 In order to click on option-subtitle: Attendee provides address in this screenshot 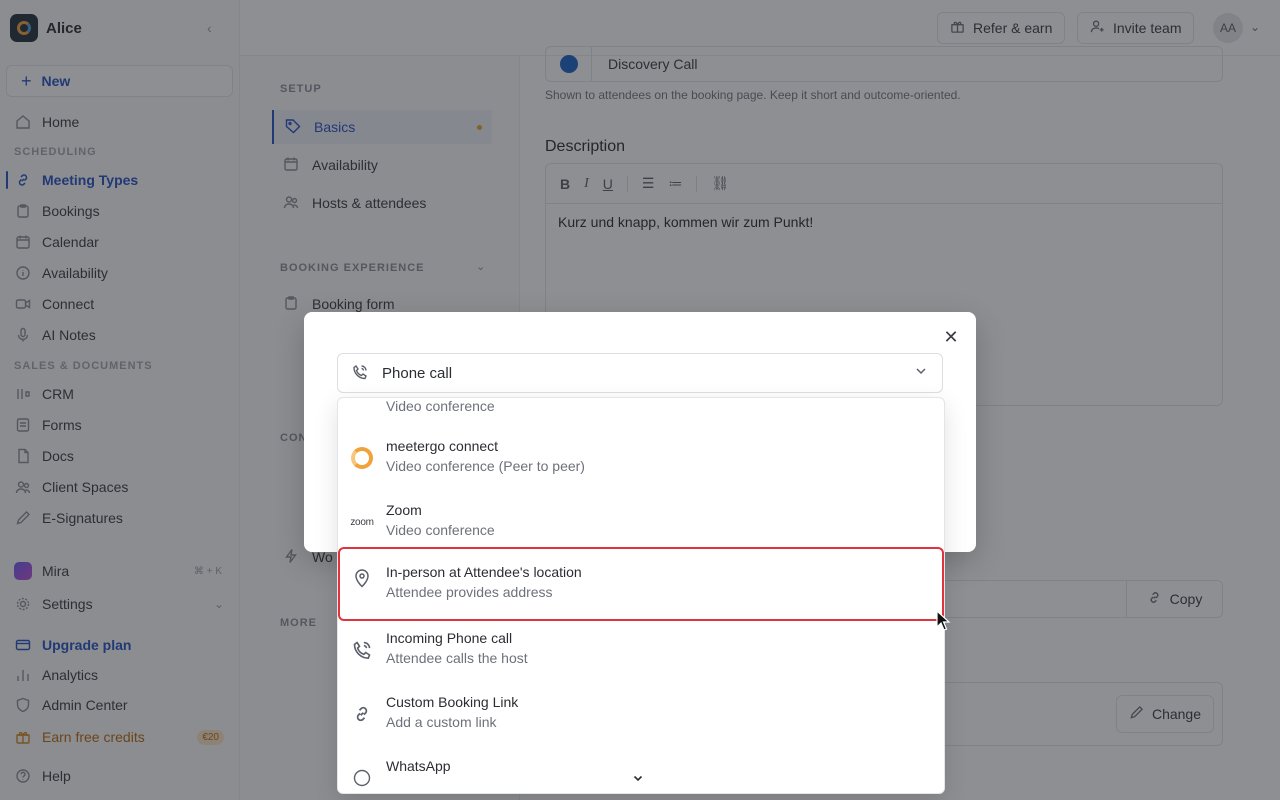, I will do `click(469, 592)`.